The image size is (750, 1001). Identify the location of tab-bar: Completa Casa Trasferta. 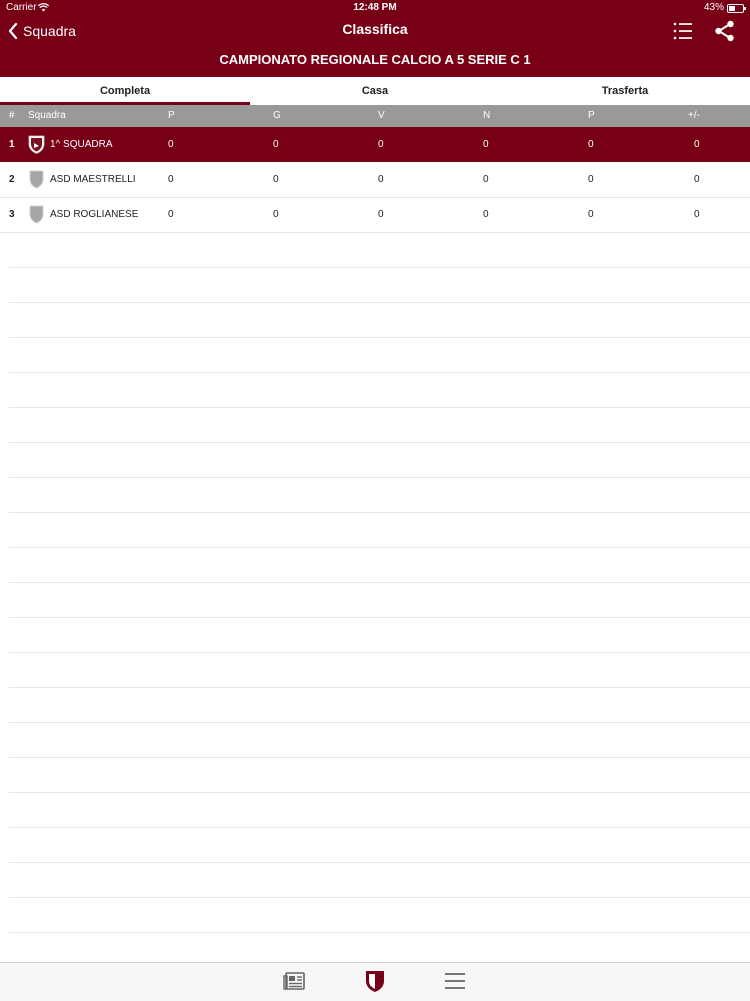
(375, 91).